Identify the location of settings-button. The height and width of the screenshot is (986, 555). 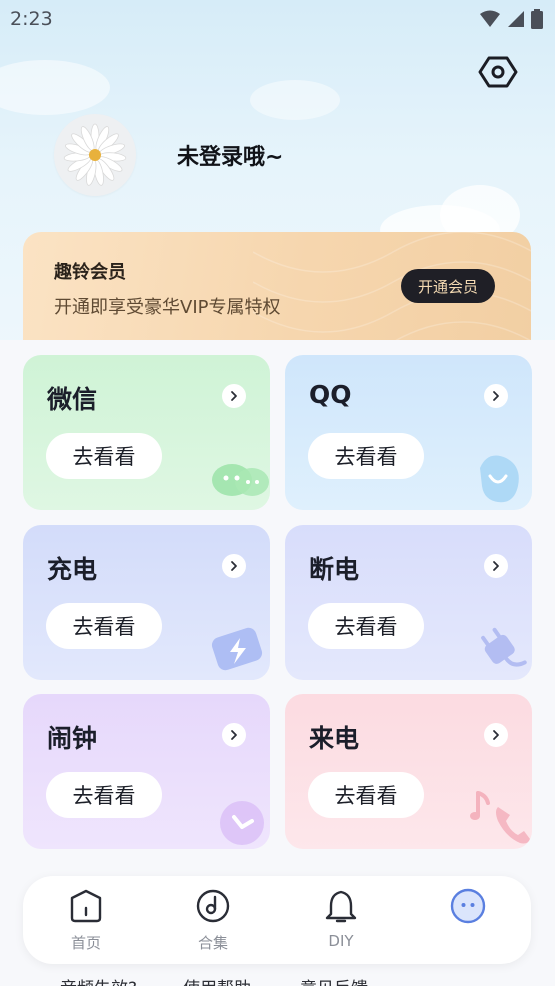
(498, 72).